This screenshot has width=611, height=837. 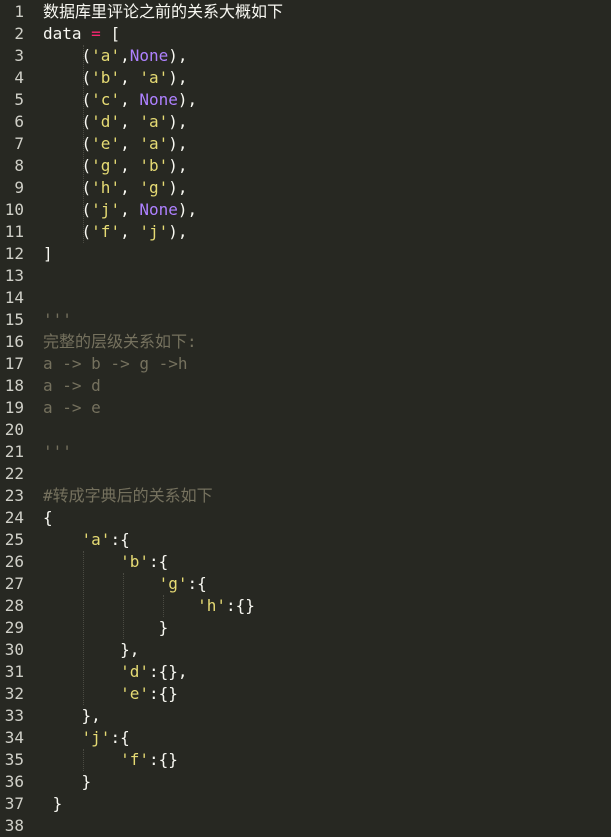 What do you see at coordinates (134, 561) in the screenshot?
I see `code-token: 'b'` at bounding box center [134, 561].